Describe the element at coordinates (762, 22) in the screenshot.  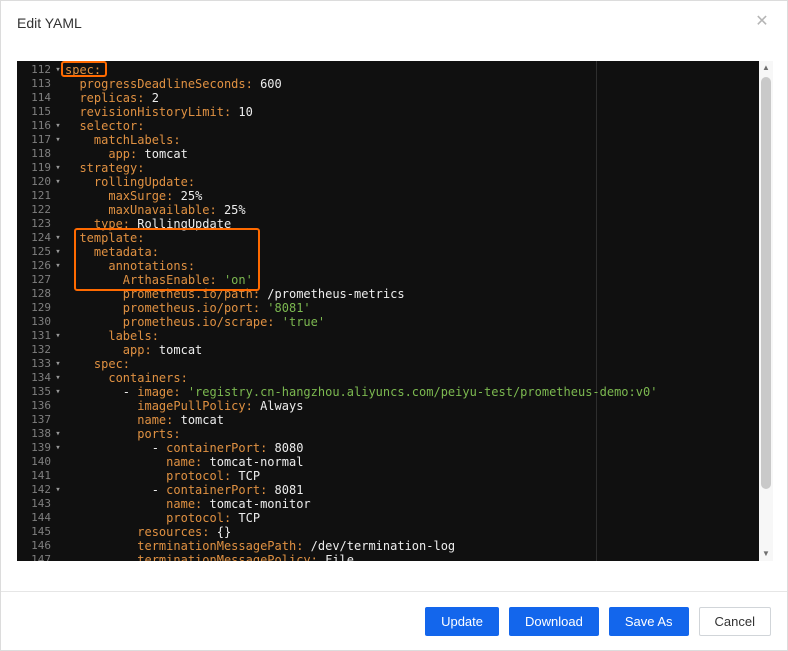
I see `close-icon: ✕` at that location.